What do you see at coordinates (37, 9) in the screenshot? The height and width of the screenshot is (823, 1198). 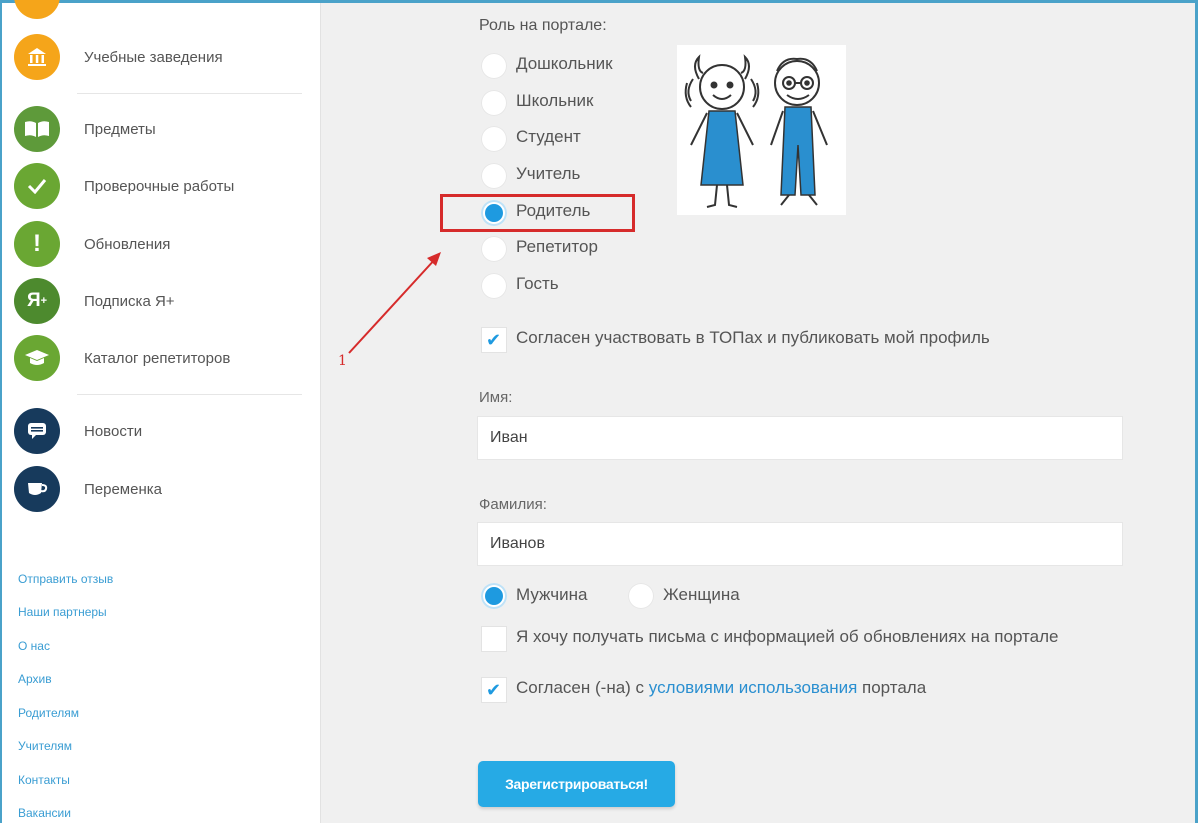 I see `partial-nav-icon` at bounding box center [37, 9].